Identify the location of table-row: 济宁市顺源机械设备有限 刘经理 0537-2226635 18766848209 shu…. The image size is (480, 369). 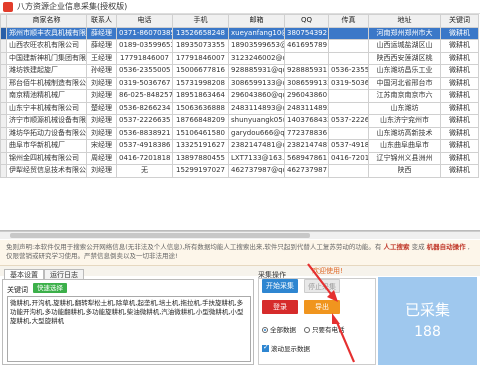
(239, 121).